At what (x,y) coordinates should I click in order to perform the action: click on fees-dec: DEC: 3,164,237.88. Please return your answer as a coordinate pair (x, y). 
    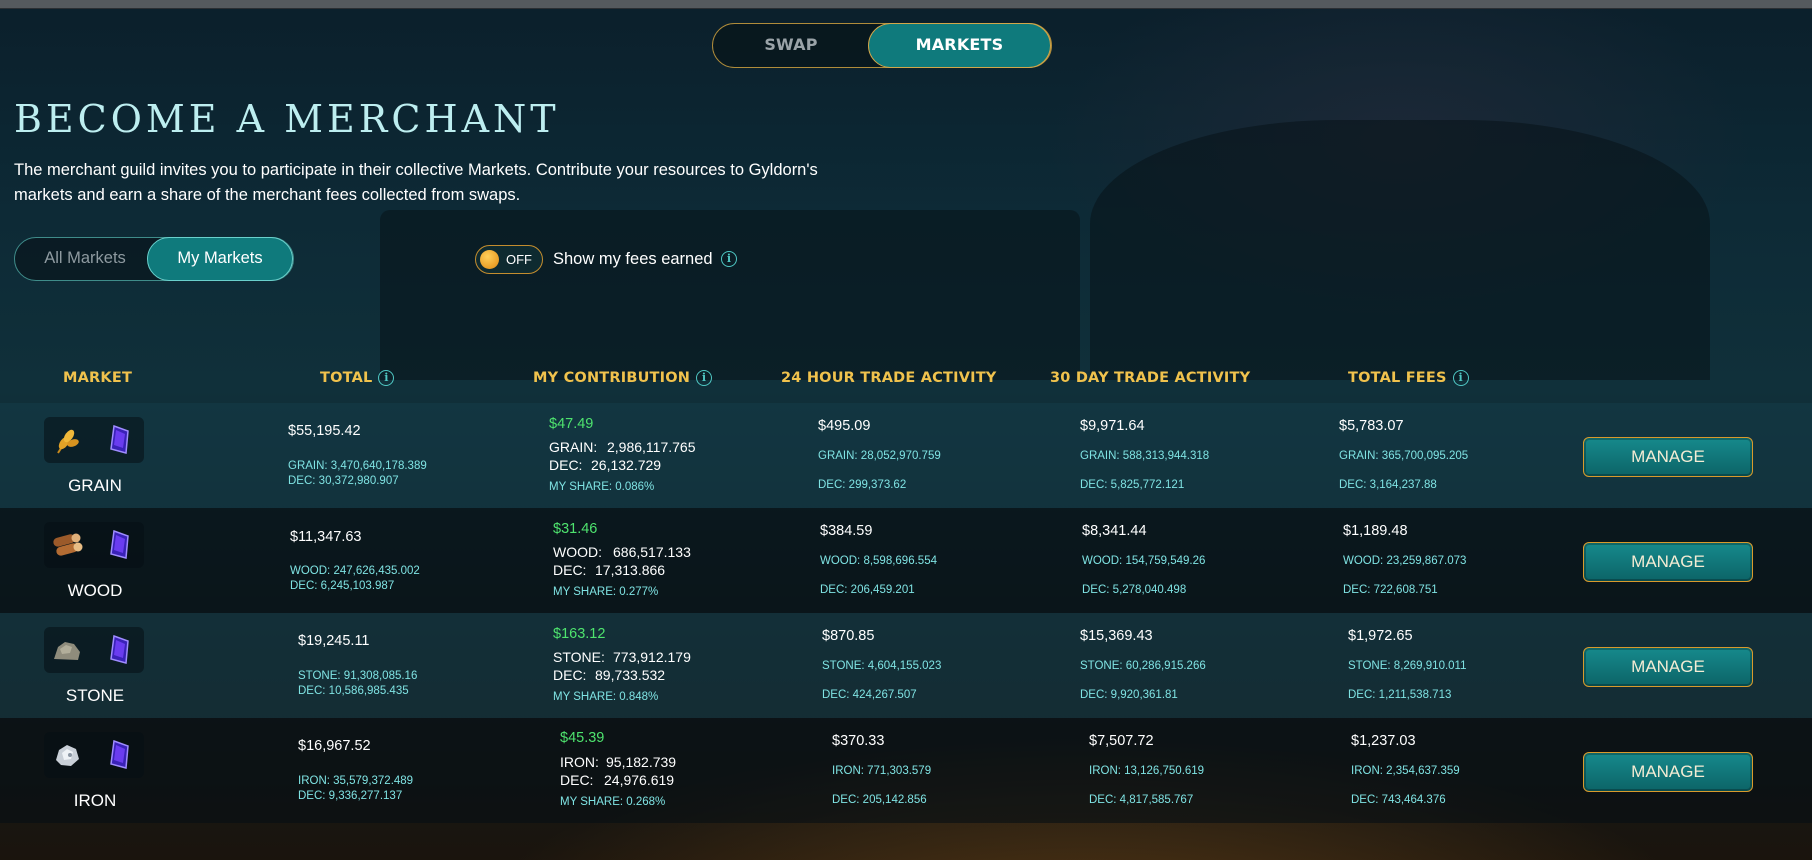
    Looking at the image, I should click on (1388, 485).